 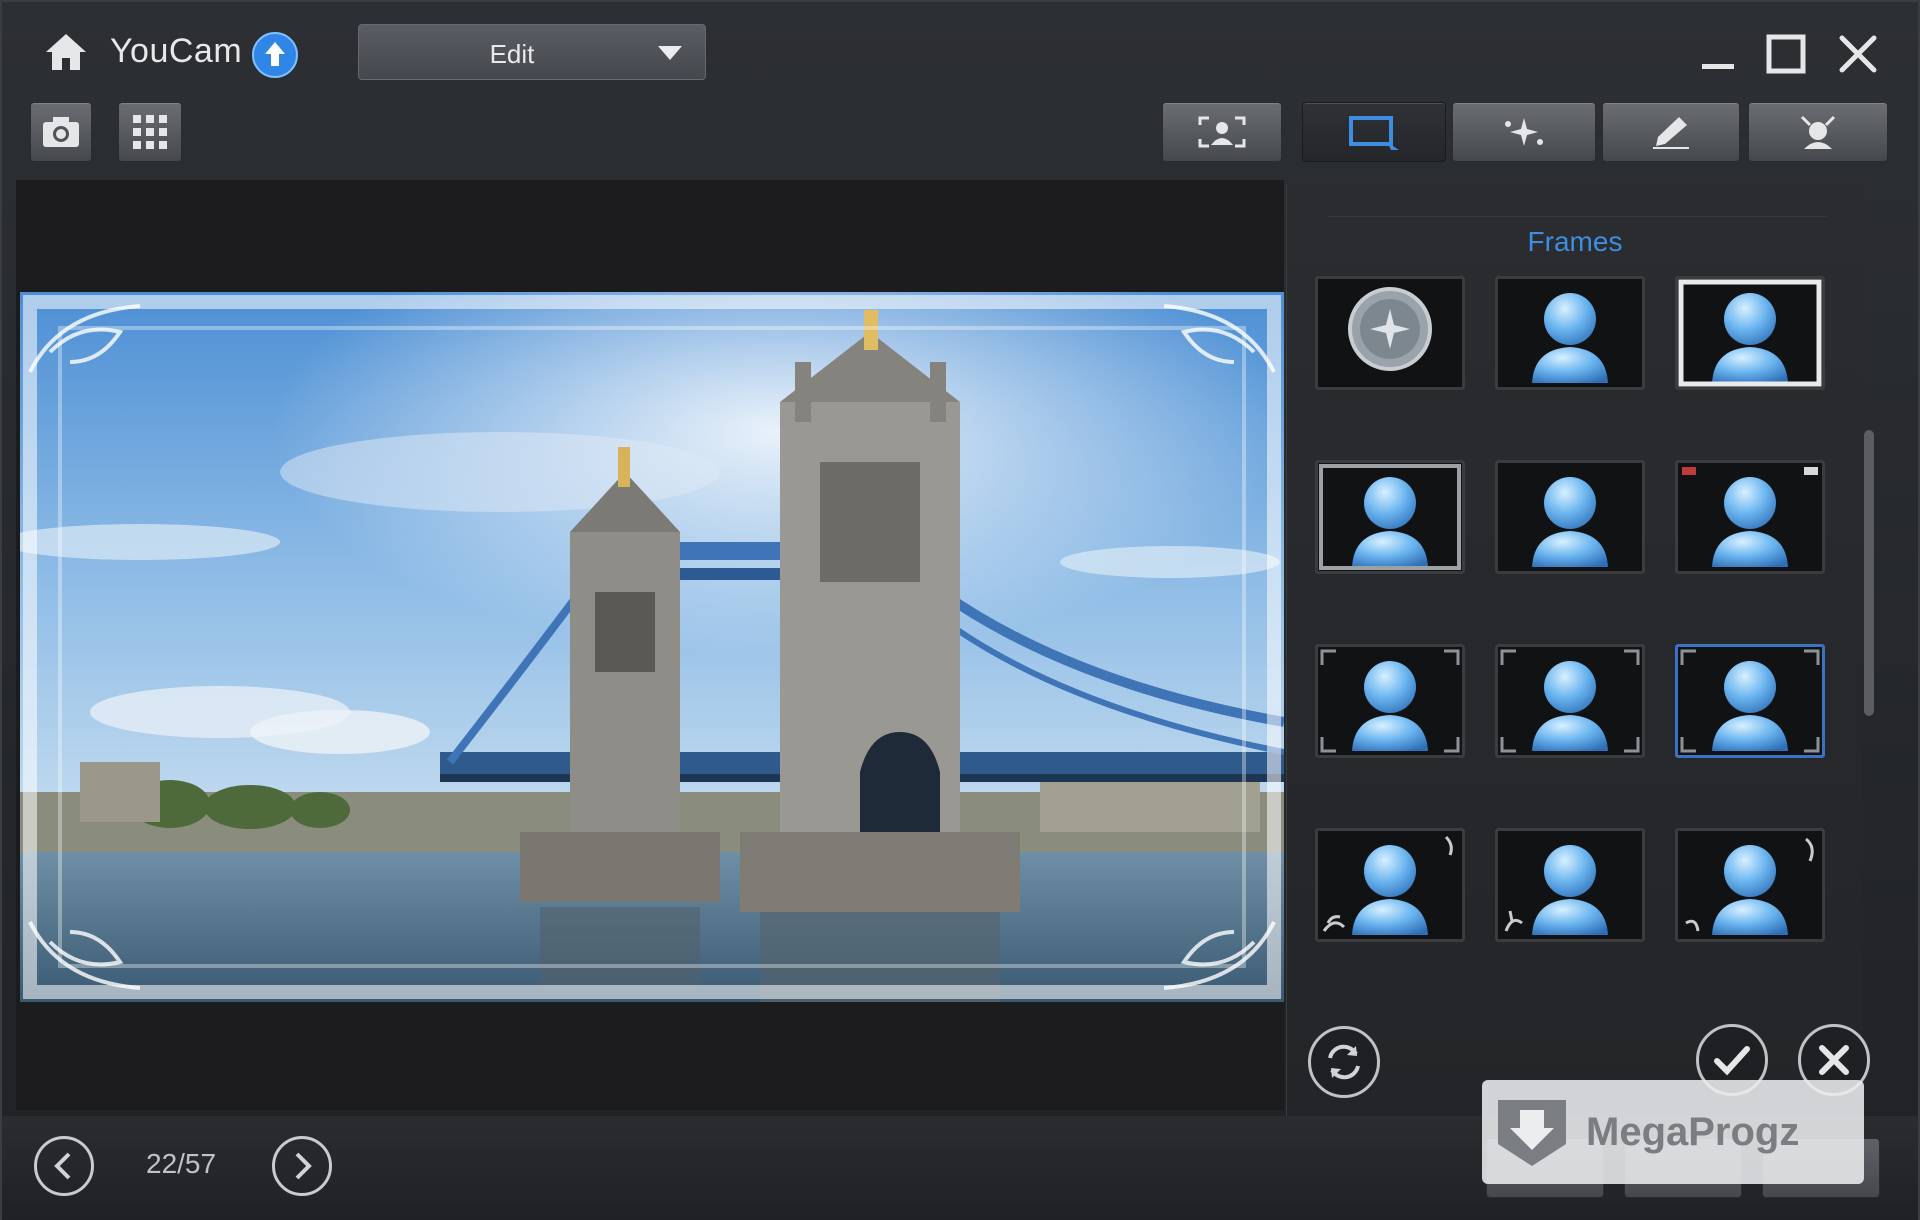 I want to click on panel-divider, so click(x=1577, y=216).